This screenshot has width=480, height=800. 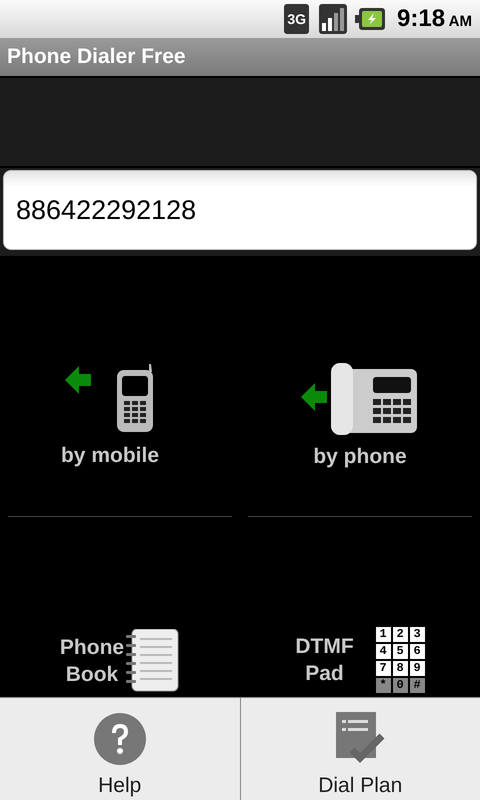 What do you see at coordinates (120, 607) in the screenshot?
I see `phone-book-button: Phone Book` at bounding box center [120, 607].